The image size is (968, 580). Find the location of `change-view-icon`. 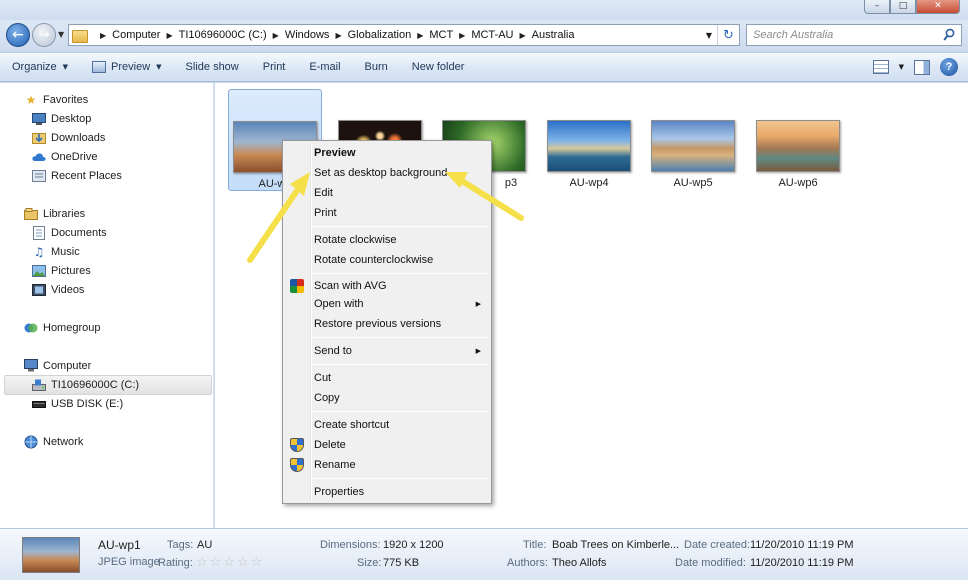

change-view-icon is located at coordinates (880, 67).